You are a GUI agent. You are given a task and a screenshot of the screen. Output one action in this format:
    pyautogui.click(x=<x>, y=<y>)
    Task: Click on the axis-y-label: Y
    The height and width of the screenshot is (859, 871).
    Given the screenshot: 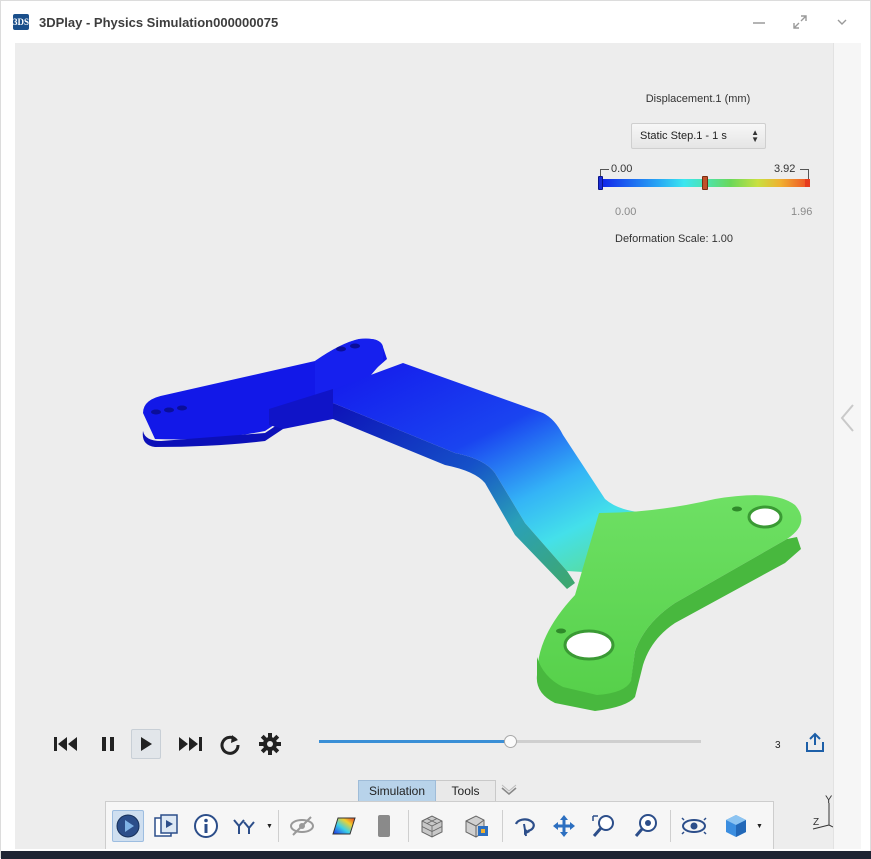 What is the action you would take?
    pyautogui.click(x=829, y=800)
    